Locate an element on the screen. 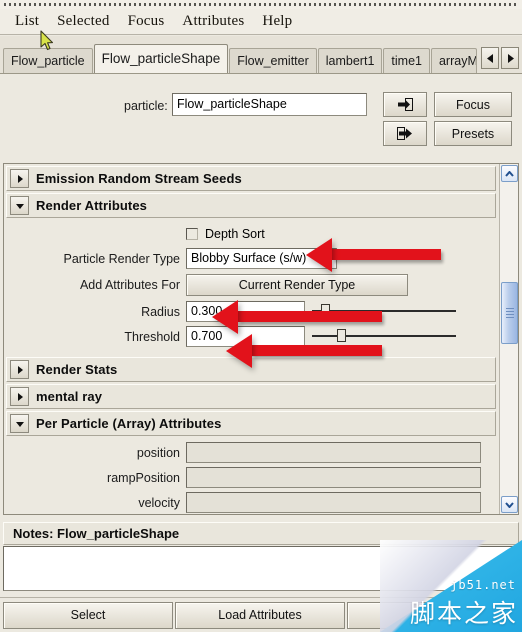 This screenshot has height=632, width=522. tab-flow-particleshape: Flow_particleShape is located at coordinates (161, 58).